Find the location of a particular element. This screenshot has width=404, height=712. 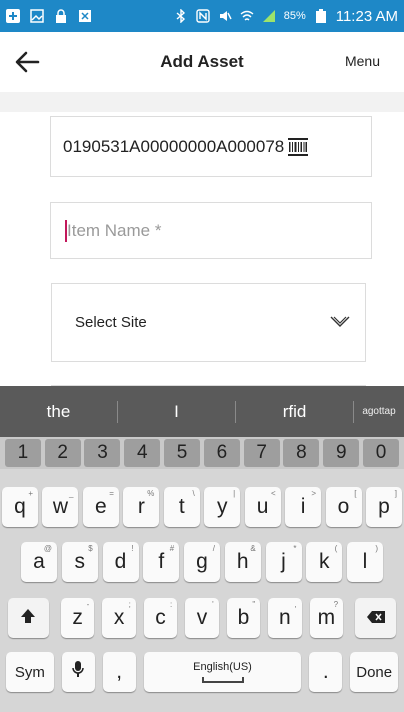

key-label: n is located at coordinates (285, 617).